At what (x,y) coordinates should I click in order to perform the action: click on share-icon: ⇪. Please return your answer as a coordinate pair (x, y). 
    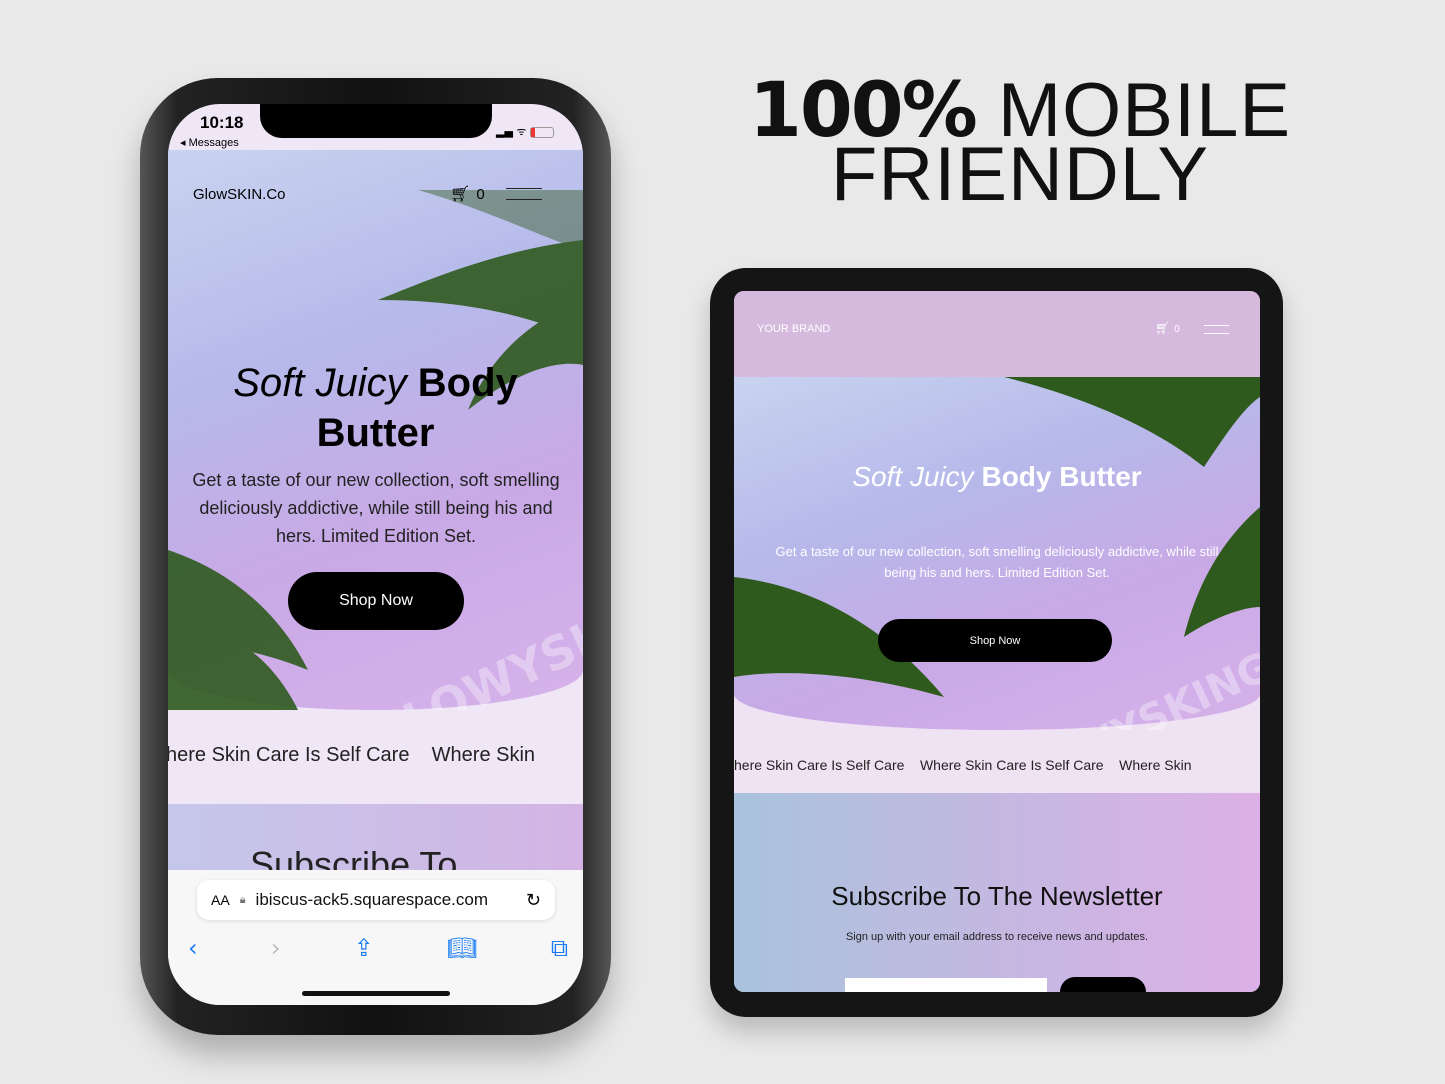
    Looking at the image, I should click on (364, 948).